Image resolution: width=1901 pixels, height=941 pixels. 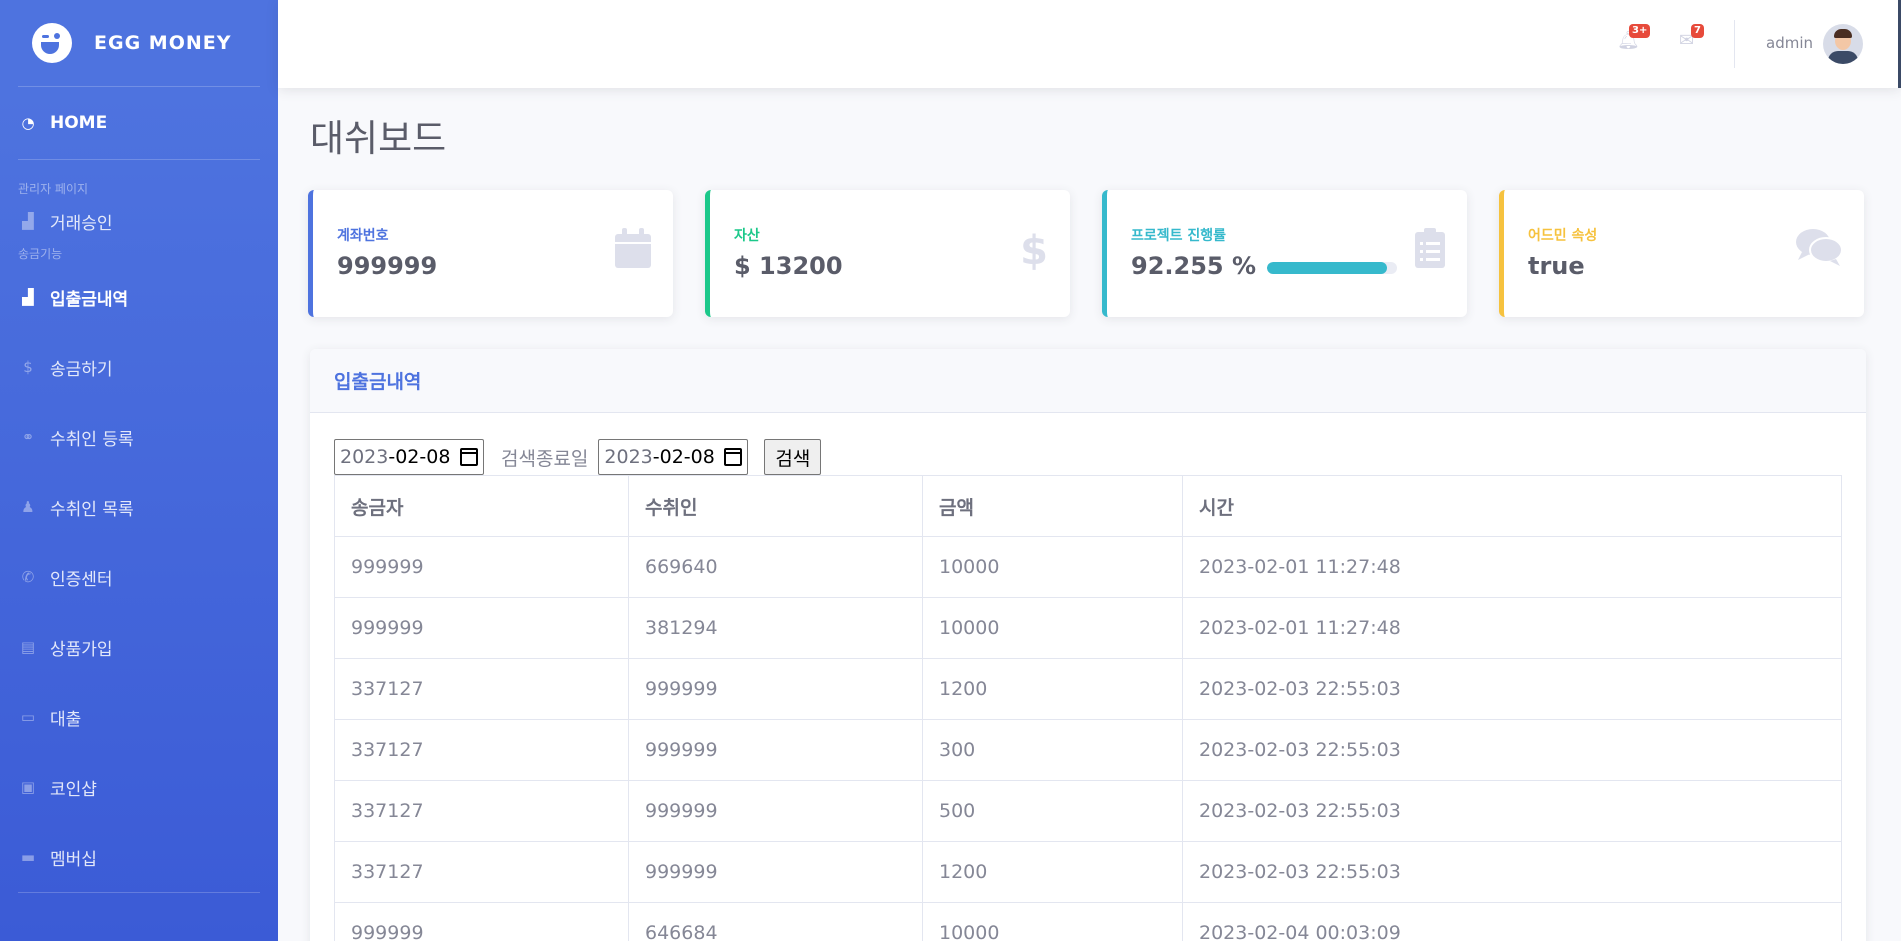 I want to click on alerts-button: 🔔︎ 3+, so click(x=1634, y=37).